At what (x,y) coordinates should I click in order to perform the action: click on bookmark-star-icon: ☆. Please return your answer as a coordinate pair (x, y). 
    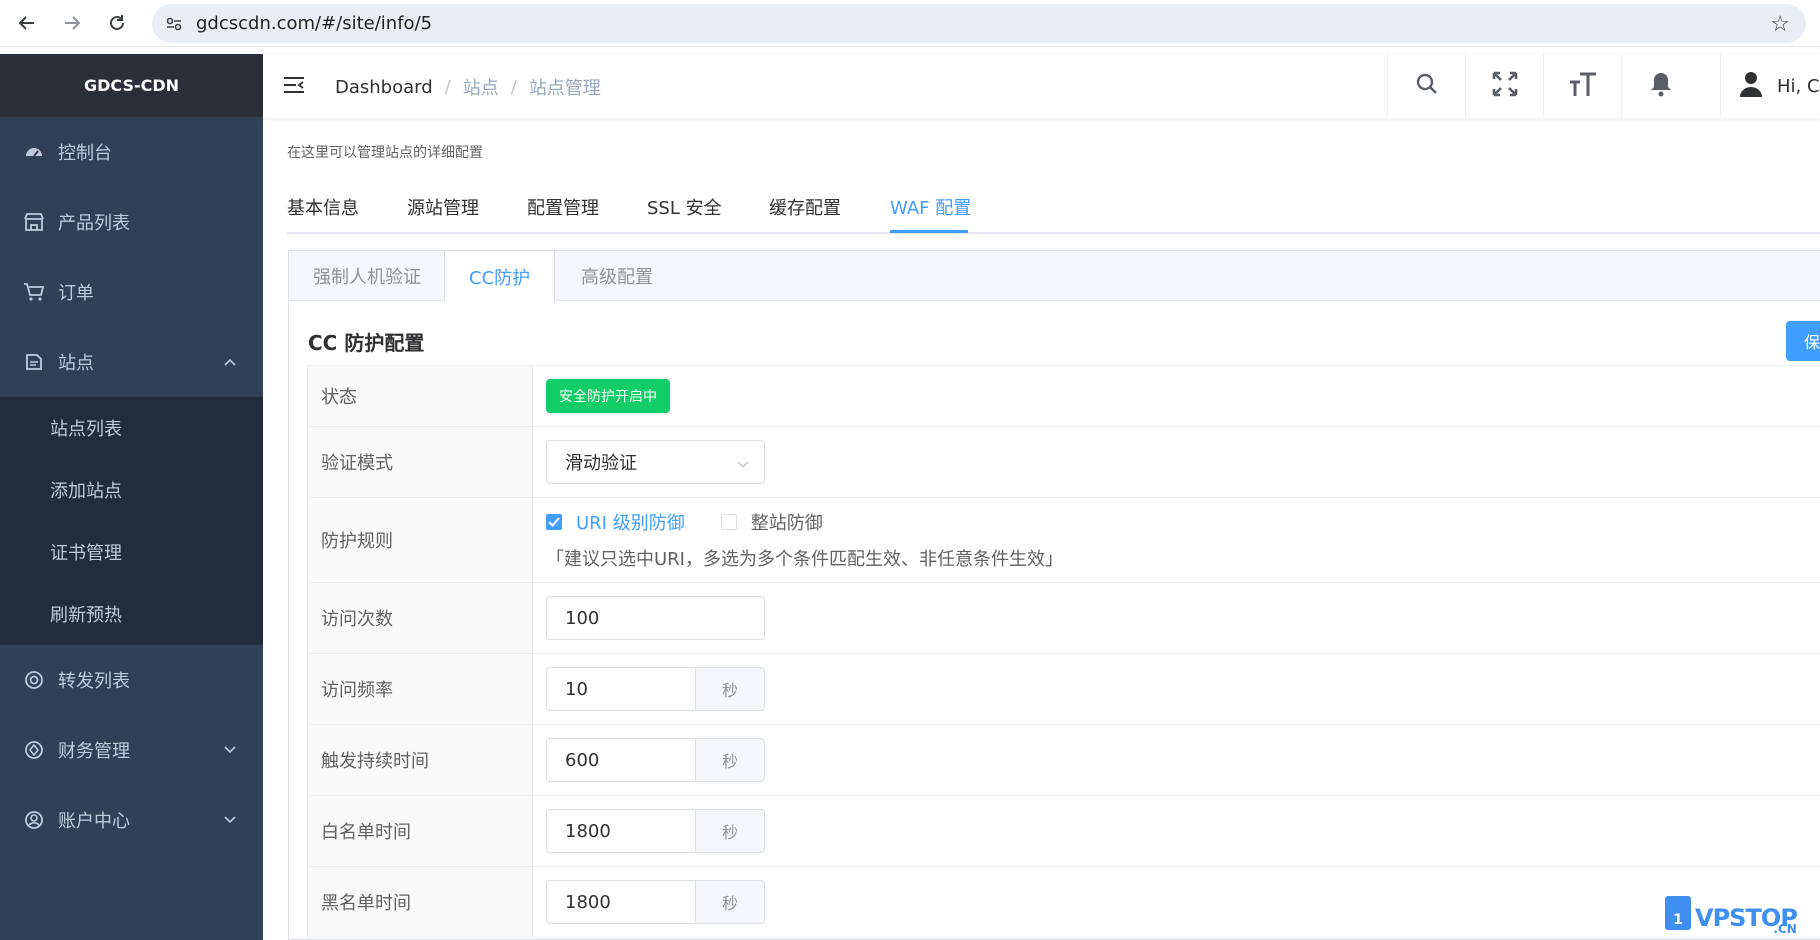
    Looking at the image, I should click on (1780, 24).